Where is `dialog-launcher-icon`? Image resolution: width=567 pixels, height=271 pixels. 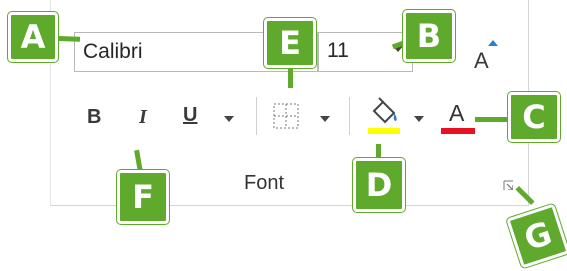 dialog-launcher-icon is located at coordinates (508, 185).